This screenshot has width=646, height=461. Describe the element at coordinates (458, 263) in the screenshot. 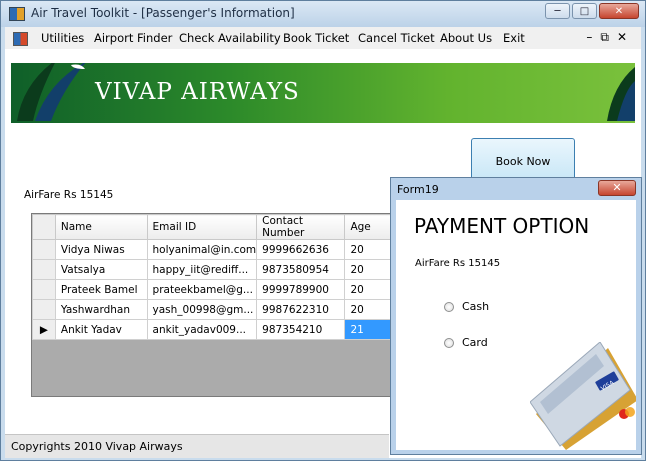

I see `dialog-airfare-label: AirFare Rs 15145` at that location.